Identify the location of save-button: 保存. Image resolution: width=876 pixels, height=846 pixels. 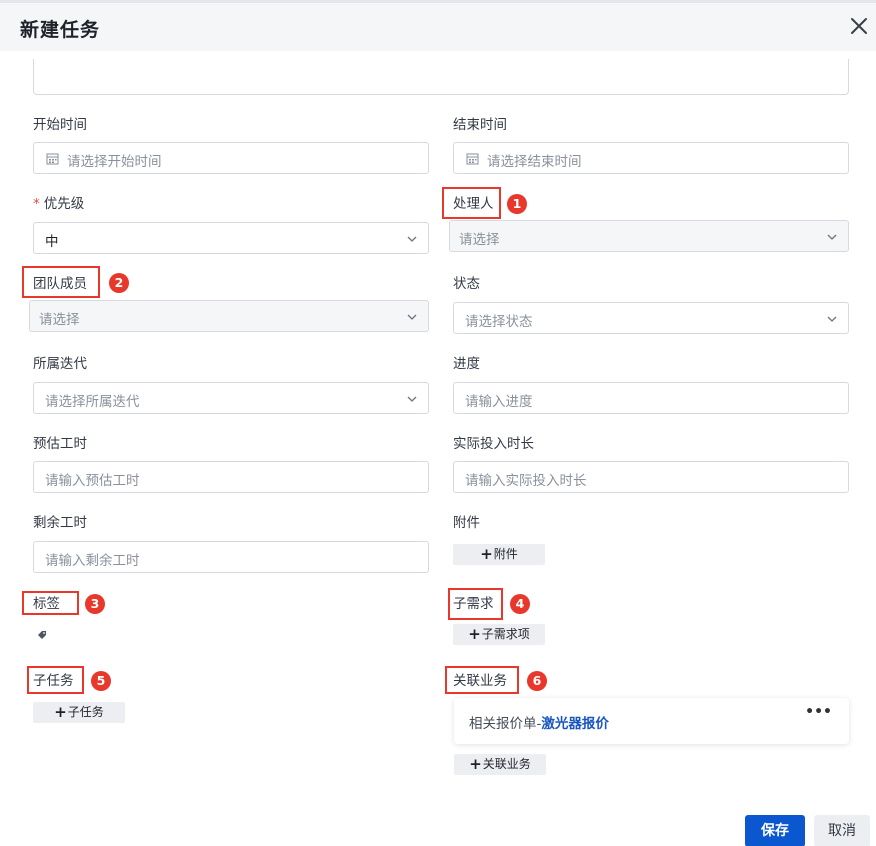
(775, 830).